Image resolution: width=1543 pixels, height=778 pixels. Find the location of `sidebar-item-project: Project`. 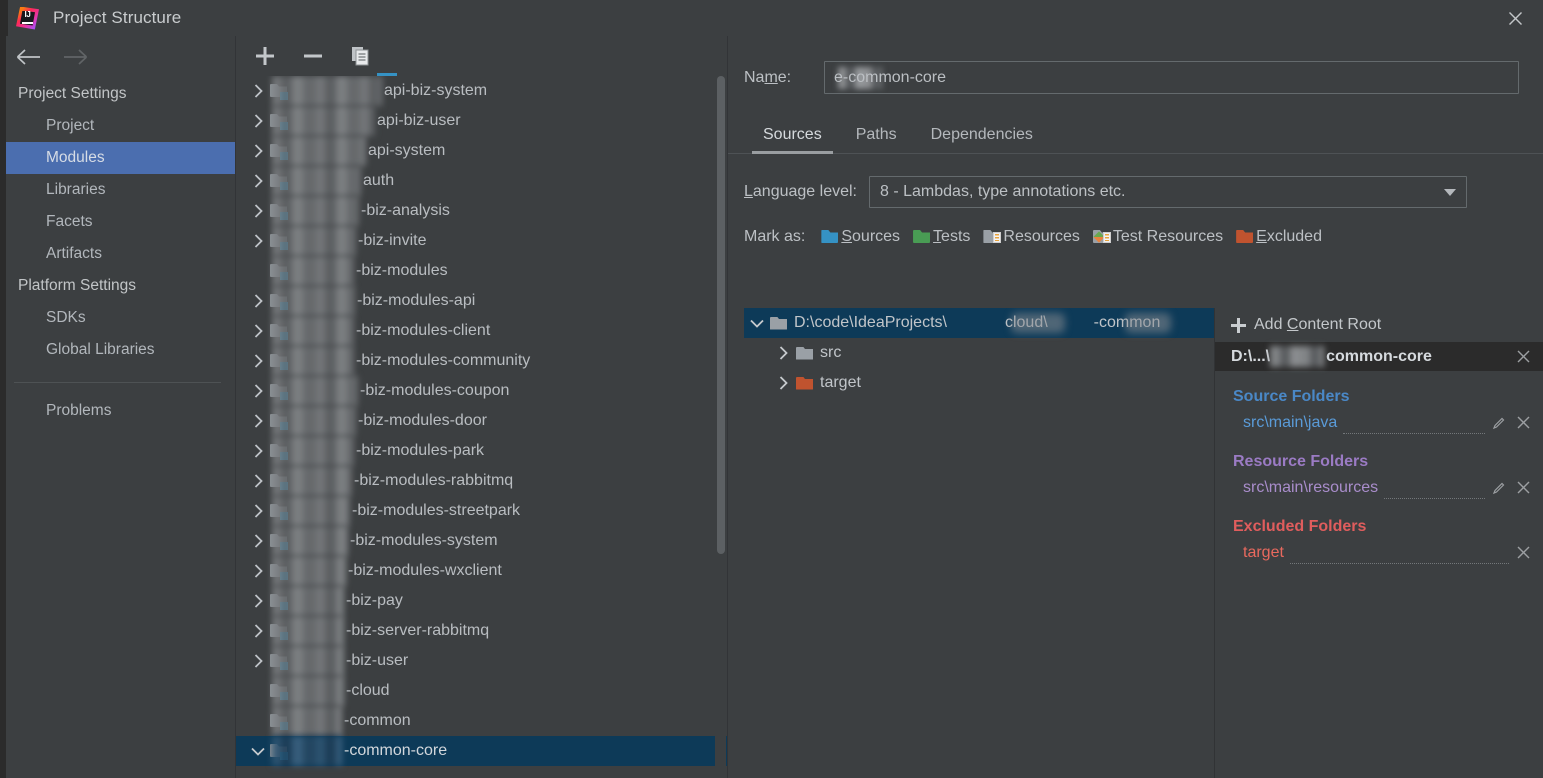

sidebar-item-project: Project is located at coordinates (117, 126).